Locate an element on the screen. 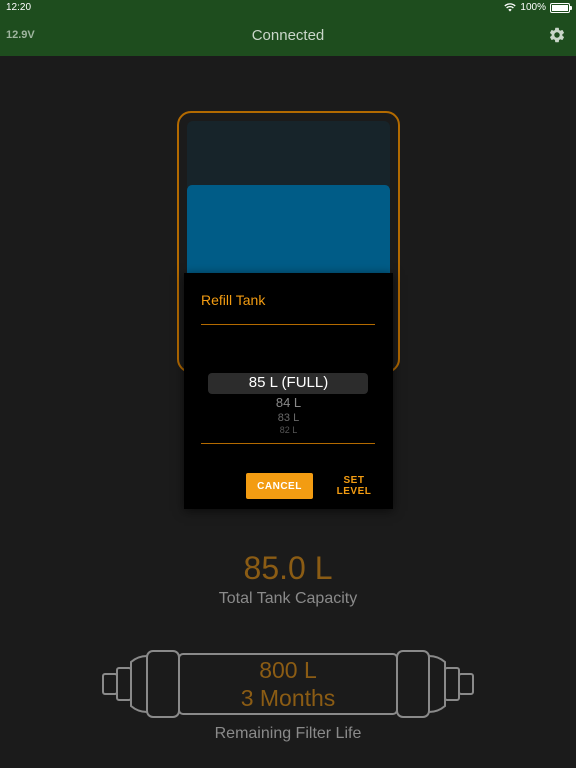 The image size is (576, 768). battery-icon is located at coordinates (561, 7).